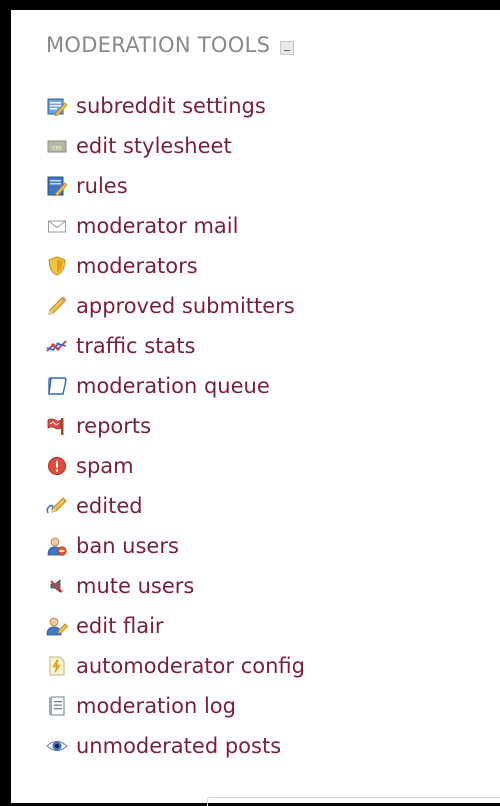  Describe the element at coordinates (57, 746) in the screenshot. I see `eye-icon` at that location.